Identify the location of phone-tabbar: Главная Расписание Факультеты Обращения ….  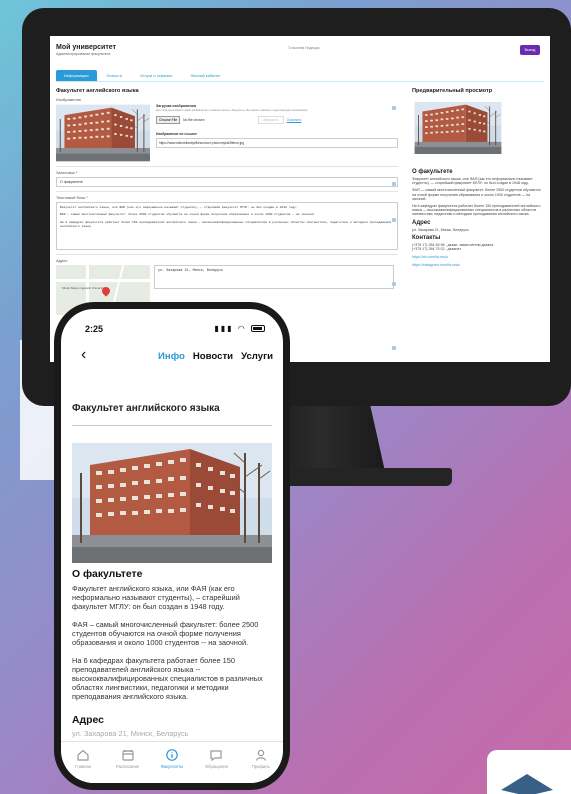
(172, 762).